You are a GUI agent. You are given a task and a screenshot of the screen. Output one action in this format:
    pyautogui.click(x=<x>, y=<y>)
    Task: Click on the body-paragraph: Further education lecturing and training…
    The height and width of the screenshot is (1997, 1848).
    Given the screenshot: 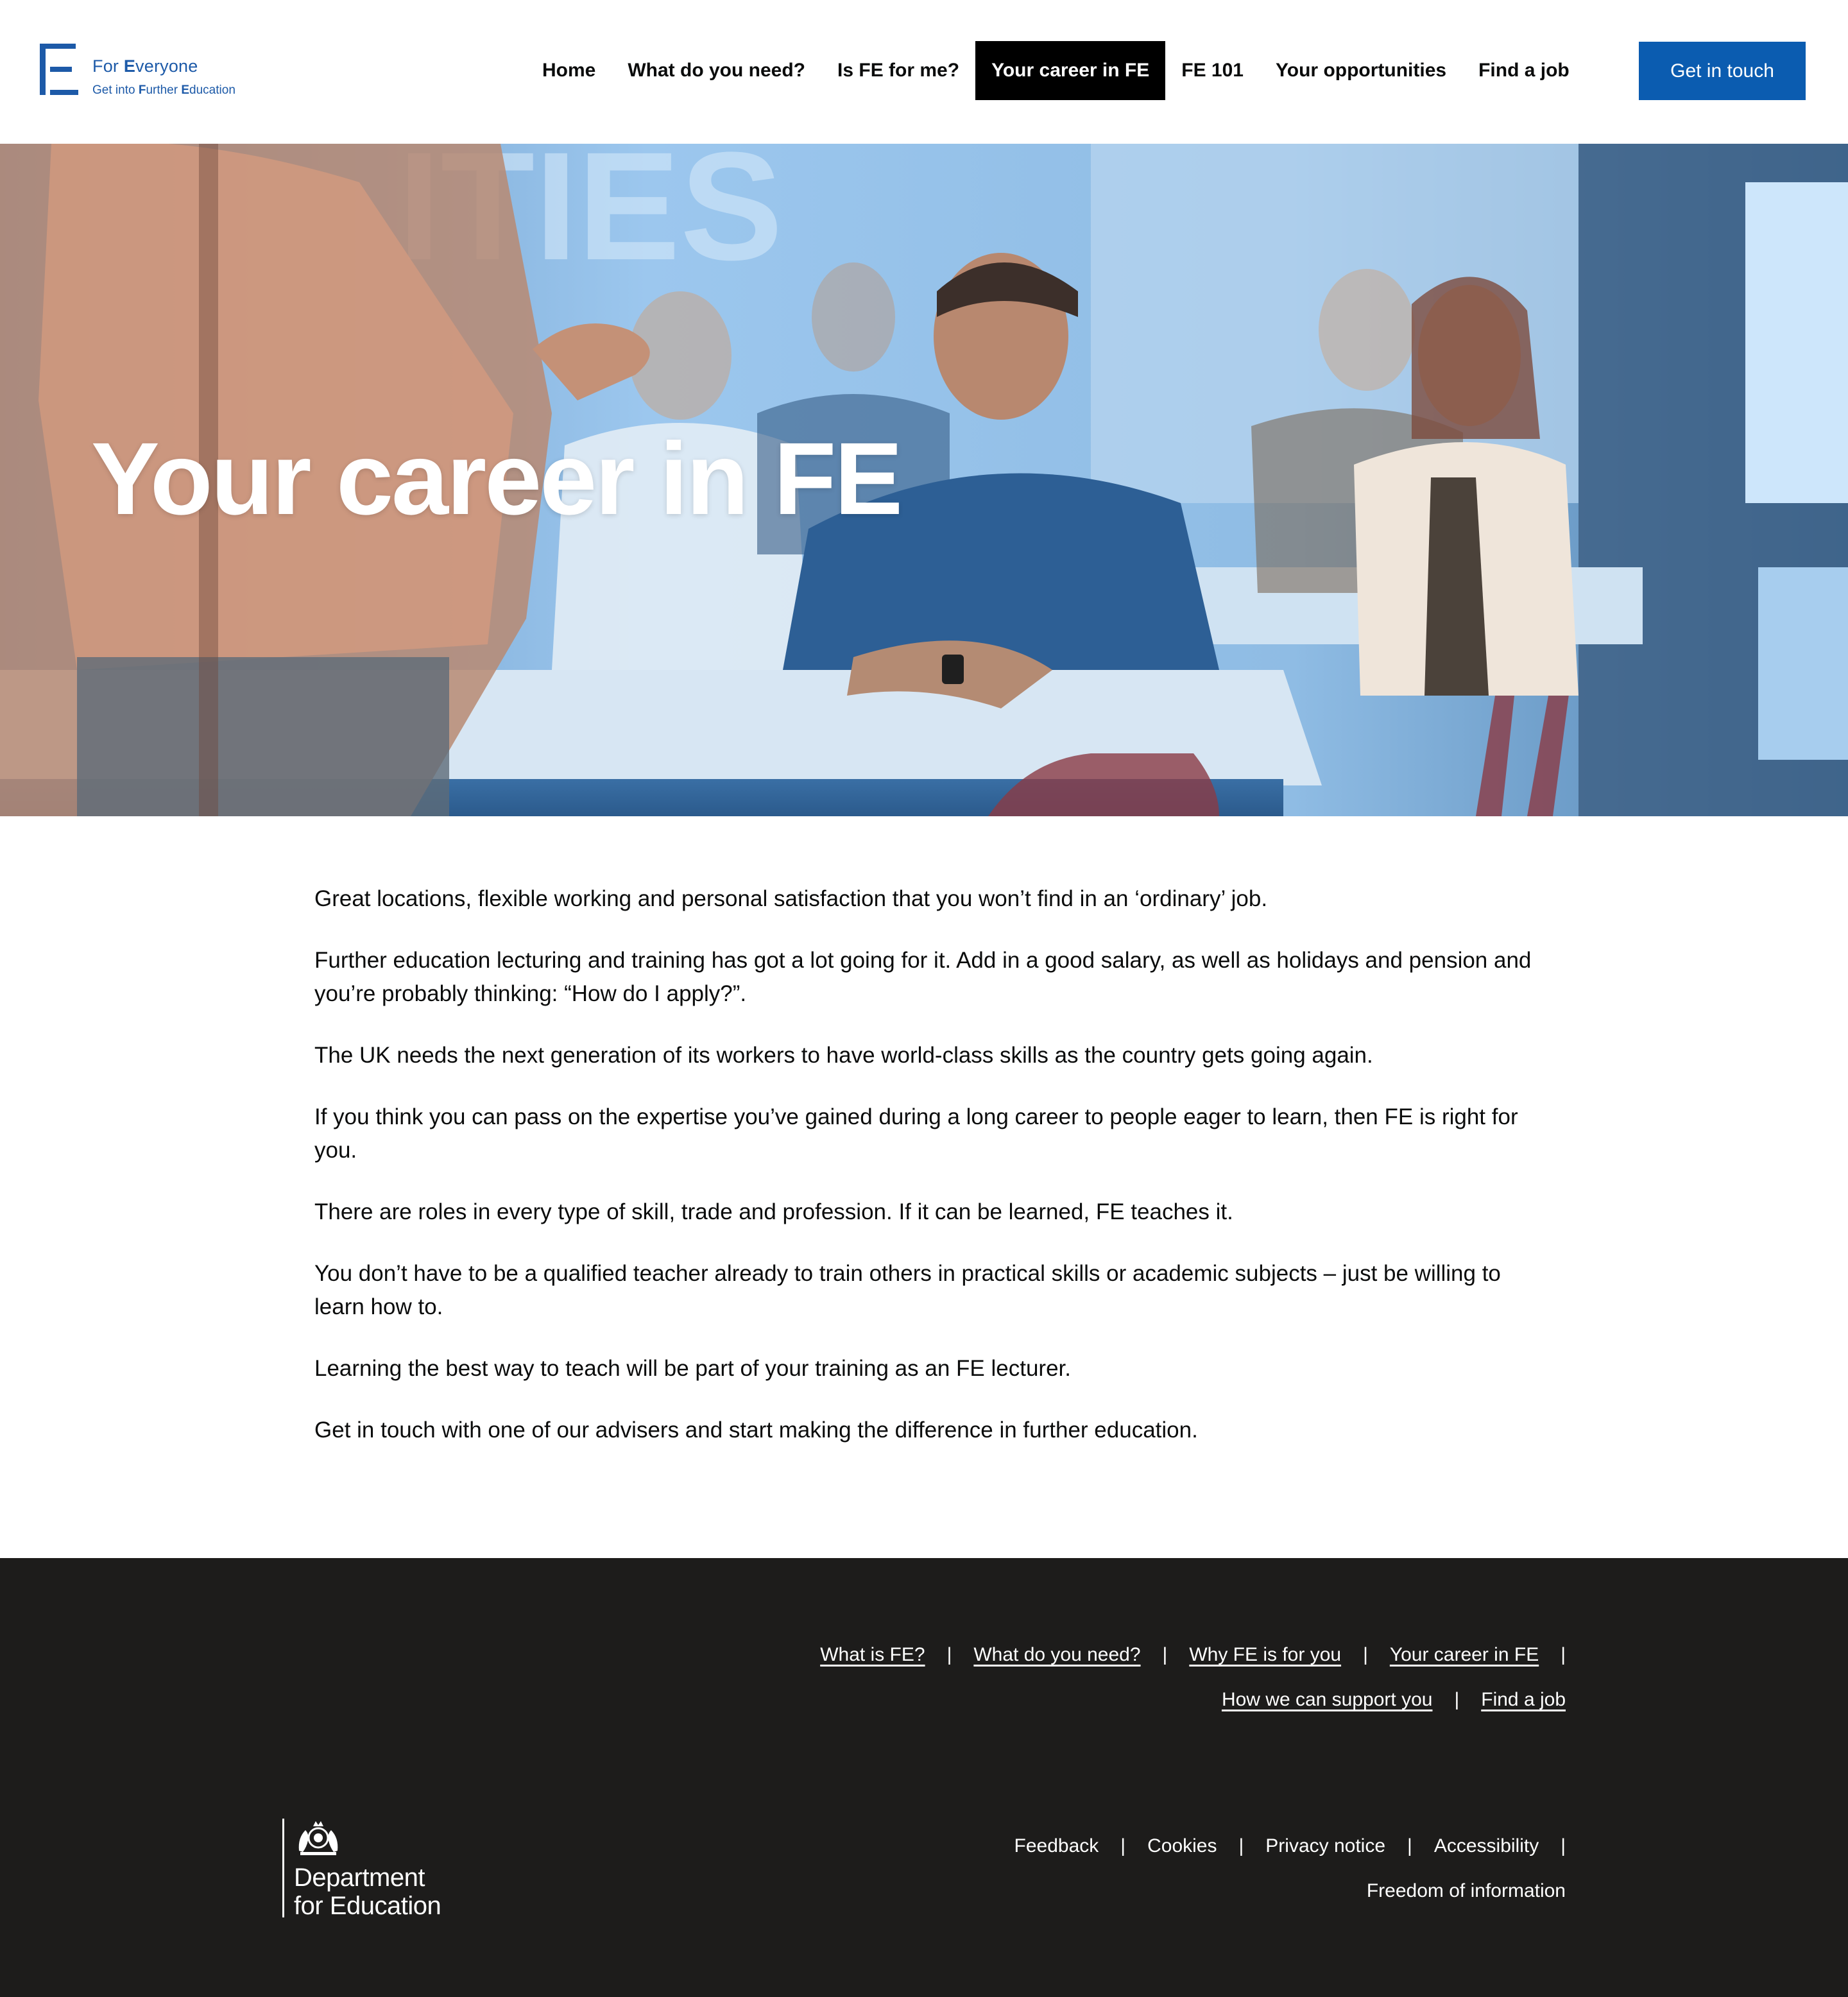 What is the action you would take?
    pyautogui.click(x=923, y=977)
    